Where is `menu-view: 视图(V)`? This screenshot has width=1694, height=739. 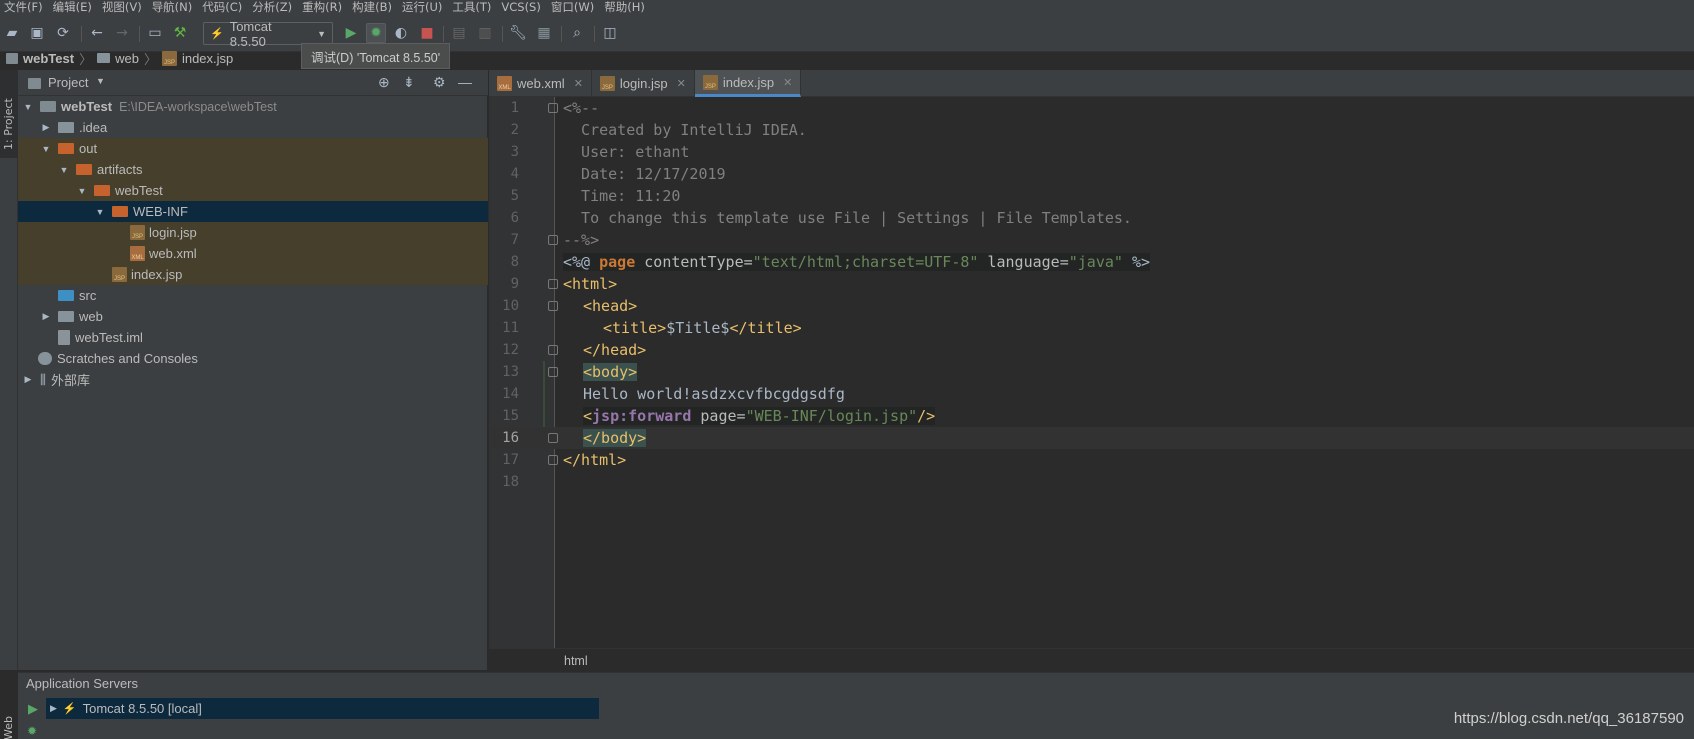
menu-view: 视图(V) is located at coordinates (123, 7).